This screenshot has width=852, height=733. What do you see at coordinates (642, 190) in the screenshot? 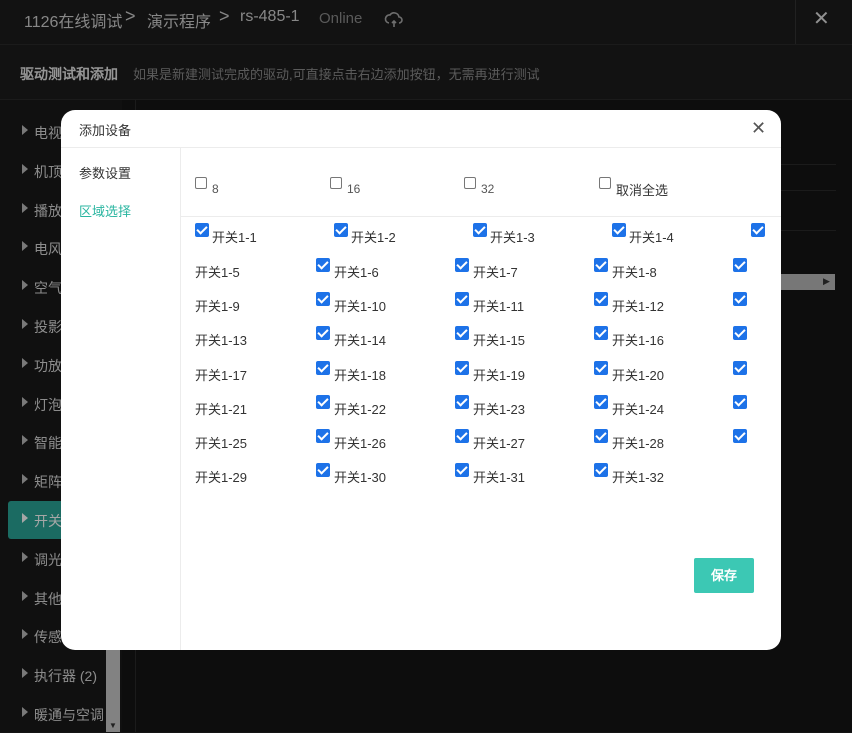
I see `option-label: 取消全选` at bounding box center [642, 190].